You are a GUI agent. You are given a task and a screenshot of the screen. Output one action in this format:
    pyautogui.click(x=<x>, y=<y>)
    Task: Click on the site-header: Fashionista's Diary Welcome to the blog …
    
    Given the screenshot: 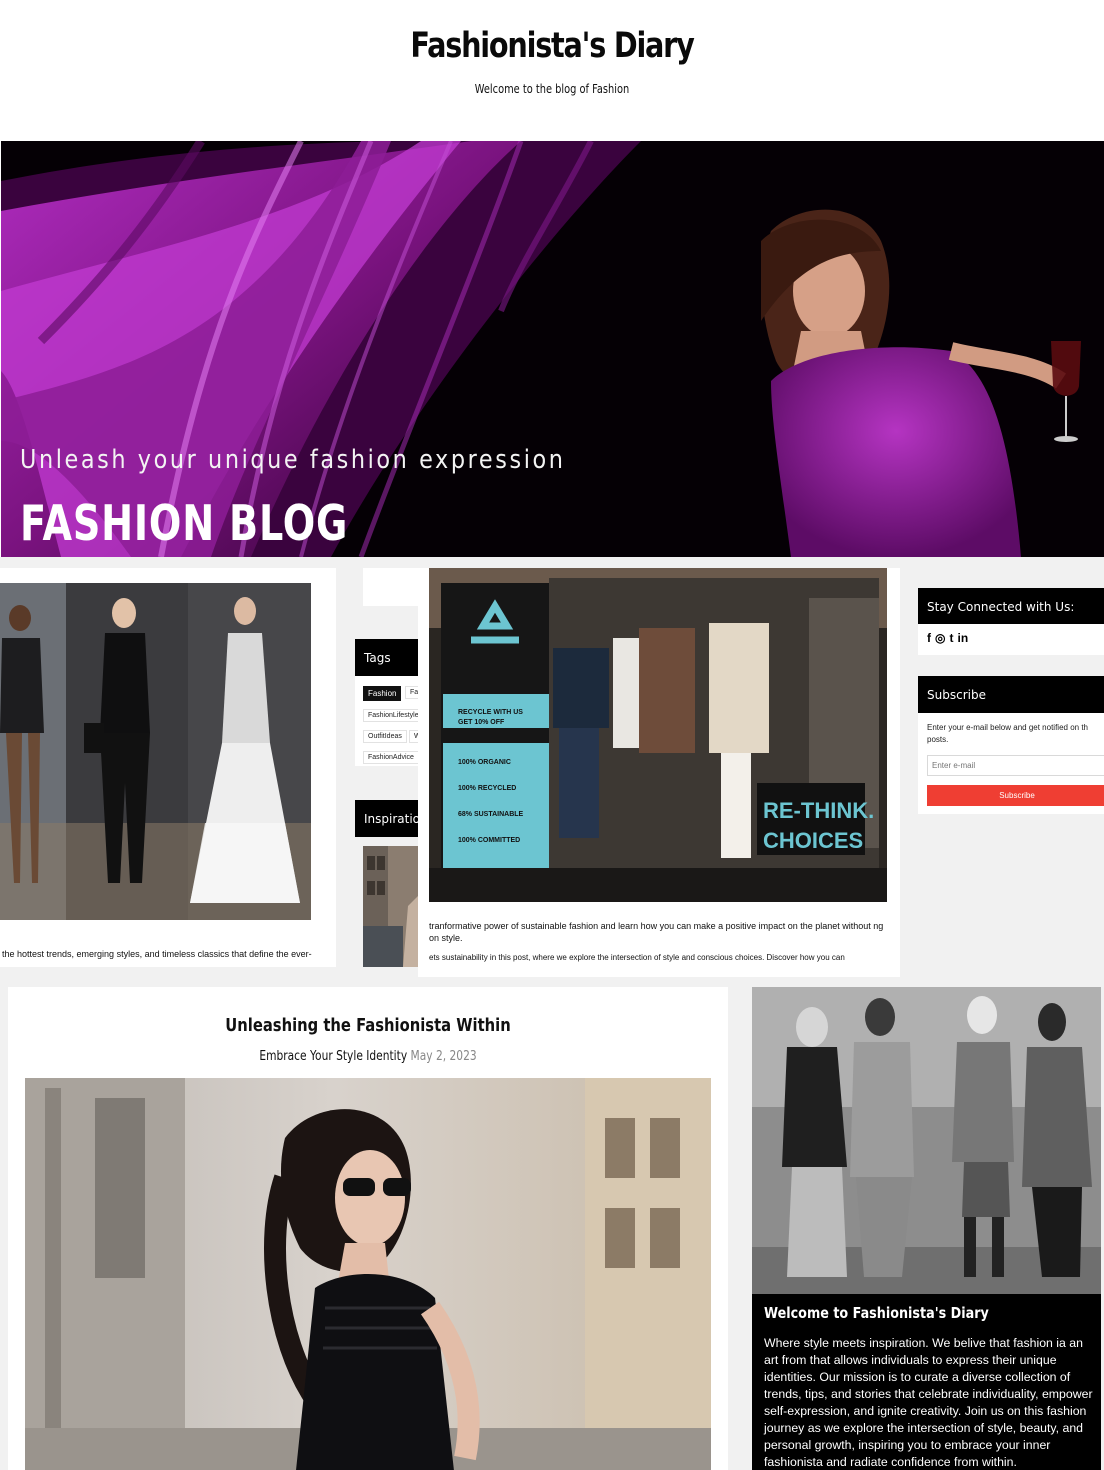 What is the action you would take?
    pyautogui.click(x=552, y=70)
    